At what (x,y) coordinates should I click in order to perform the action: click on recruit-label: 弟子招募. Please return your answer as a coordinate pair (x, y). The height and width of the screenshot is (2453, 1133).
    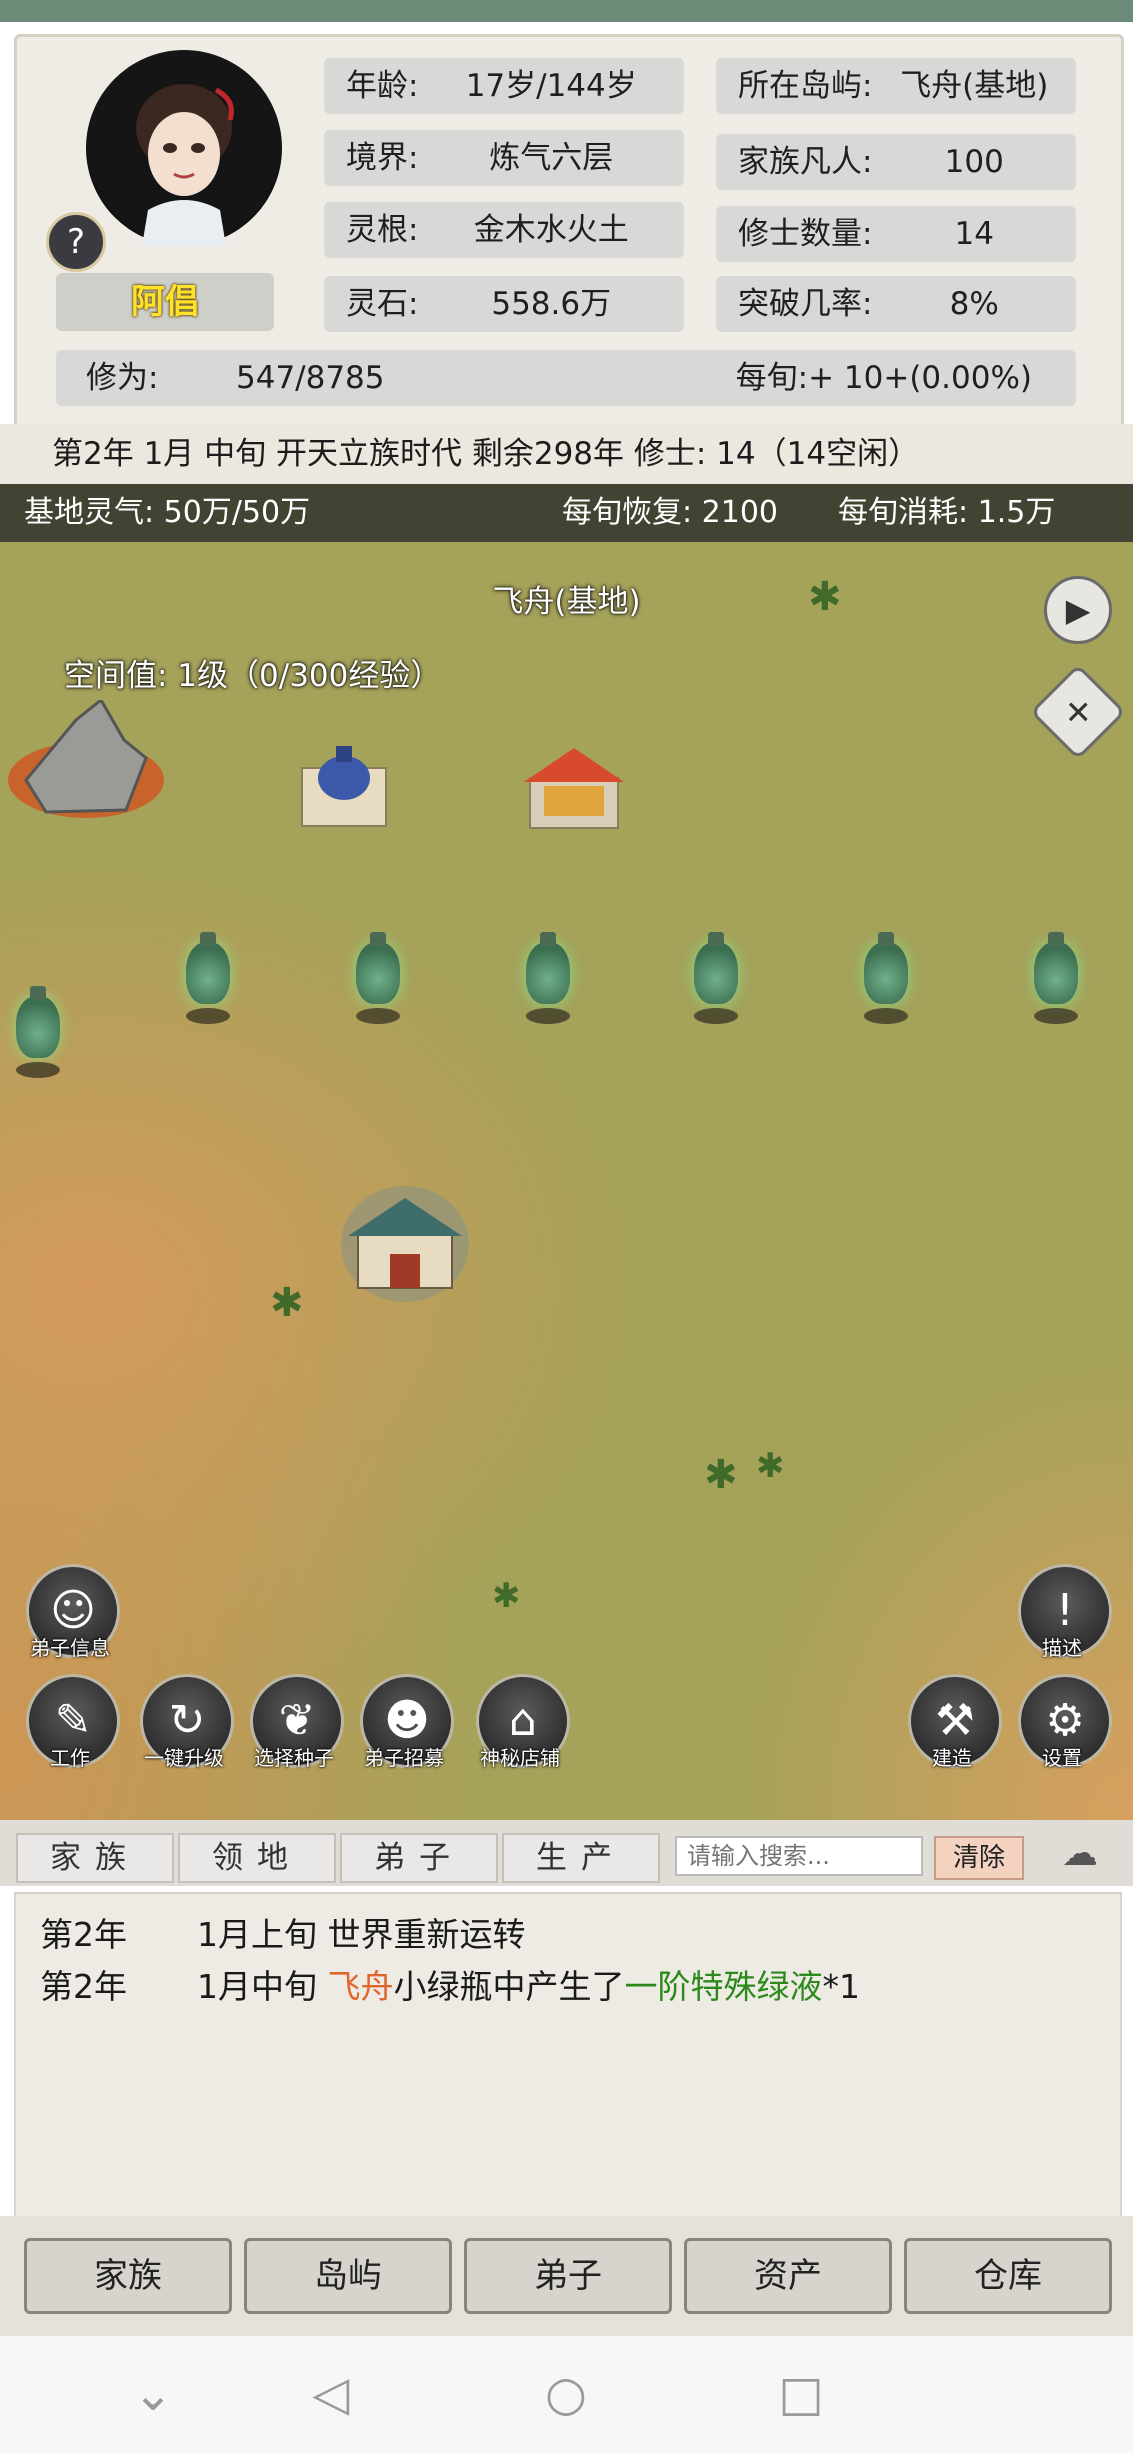
    Looking at the image, I should click on (404, 1758).